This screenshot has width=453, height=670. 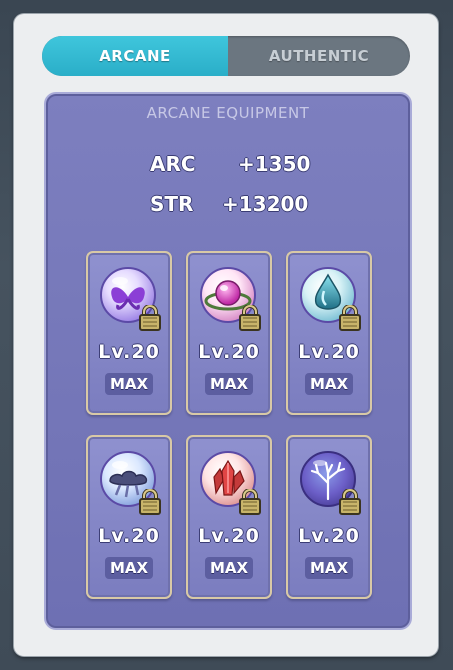 I want to click on tab-bar: ARCANE AUTHENTIC, so click(x=226, y=56).